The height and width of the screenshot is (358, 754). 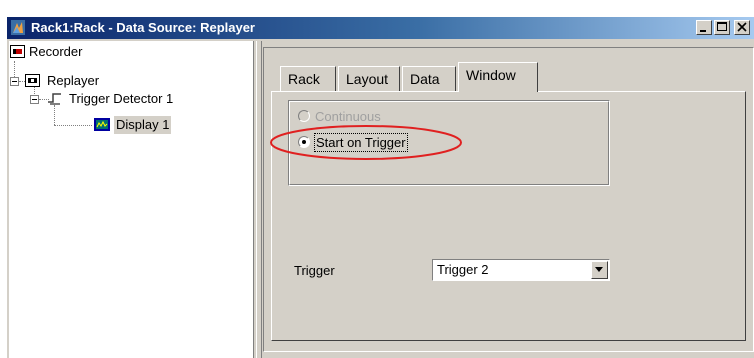 I want to click on minimize-icon, so click(x=704, y=27).